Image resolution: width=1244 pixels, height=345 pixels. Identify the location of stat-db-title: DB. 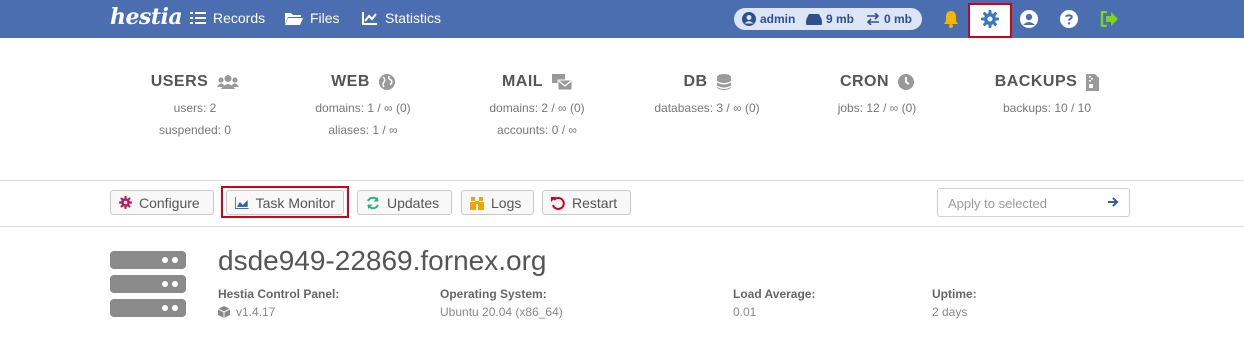
(695, 81).